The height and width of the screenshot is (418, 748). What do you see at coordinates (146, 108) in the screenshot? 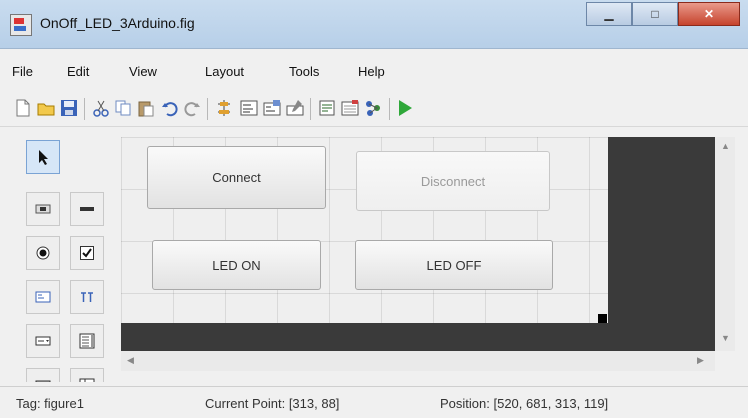
I see `paste-icon` at bounding box center [146, 108].